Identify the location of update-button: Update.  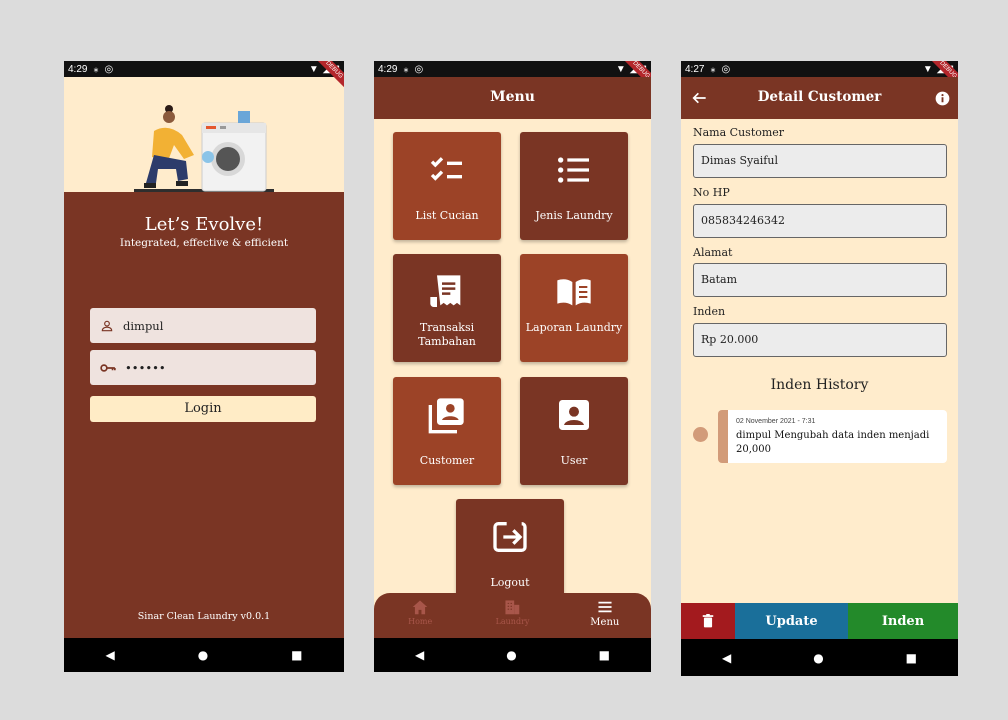
(791, 621).